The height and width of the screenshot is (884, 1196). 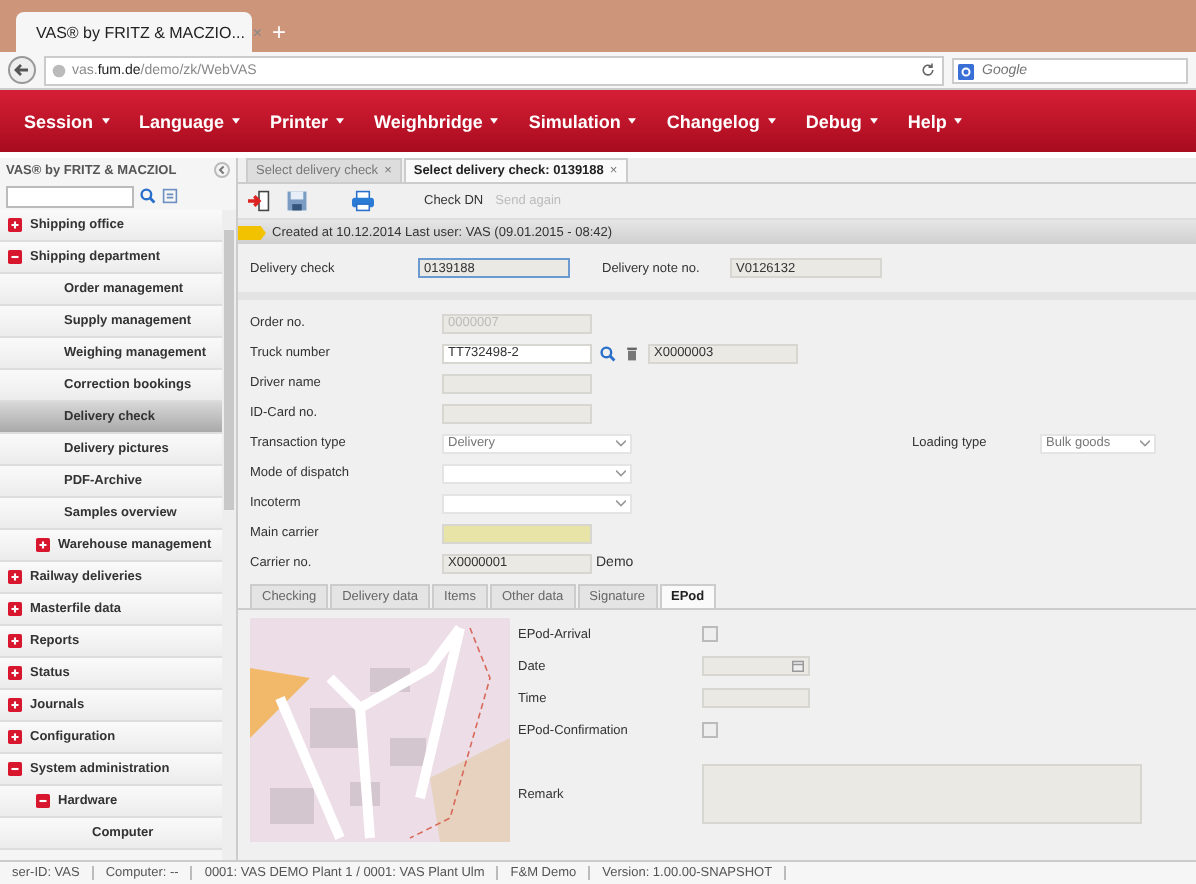 What do you see at coordinates (259, 201) in the screenshot?
I see `exit-icon` at bounding box center [259, 201].